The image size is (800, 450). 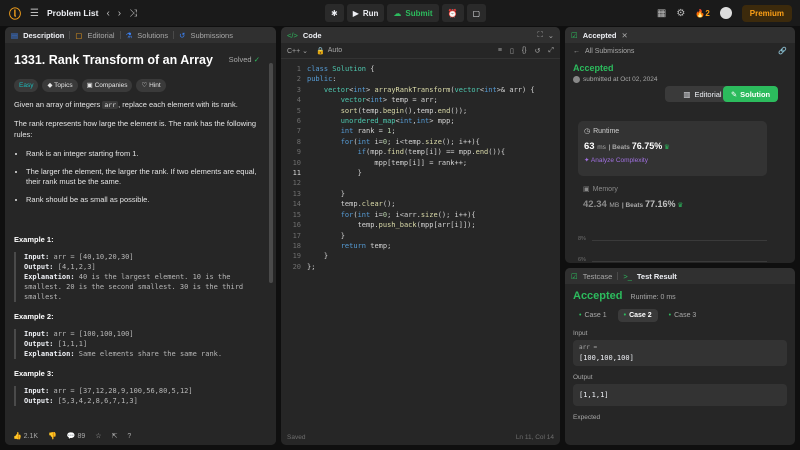 What do you see at coordinates (419, 13) in the screenshot?
I see `submit-label: Submit` at bounding box center [419, 13].